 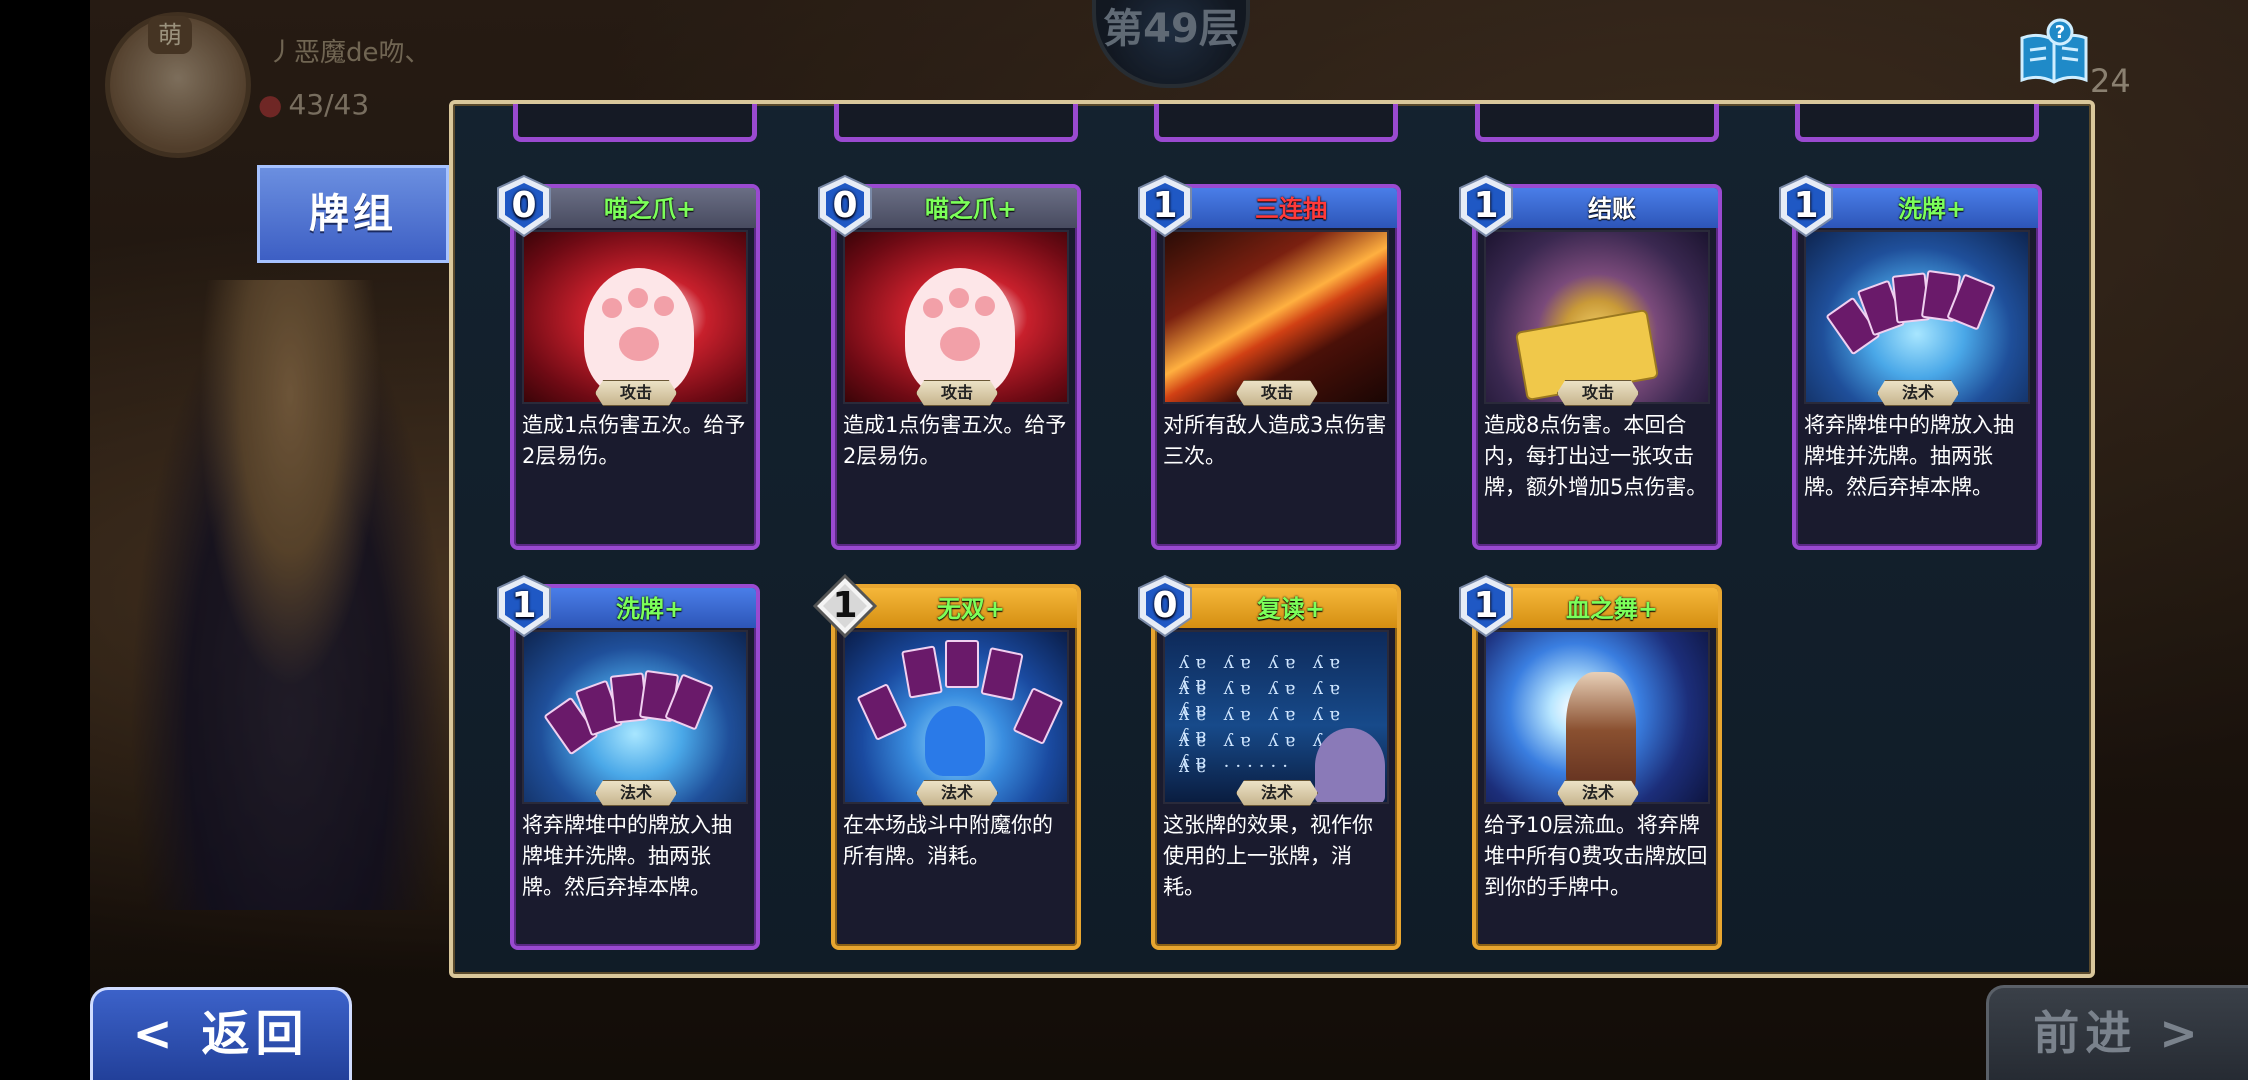 I want to click on card-description: 在本场战斗中附魔你的所有牌。消耗。, so click(x=948, y=840).